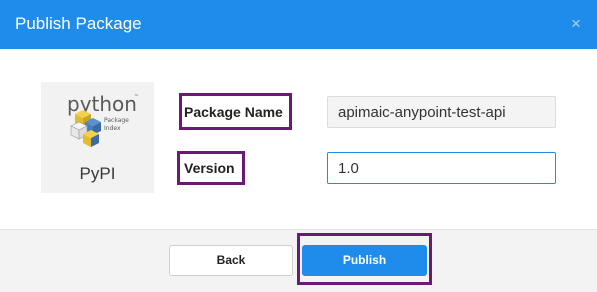  Describe the element at coordinates (97, 173) in the screenshot. I see `pypi-caption: PyPI` at that location.